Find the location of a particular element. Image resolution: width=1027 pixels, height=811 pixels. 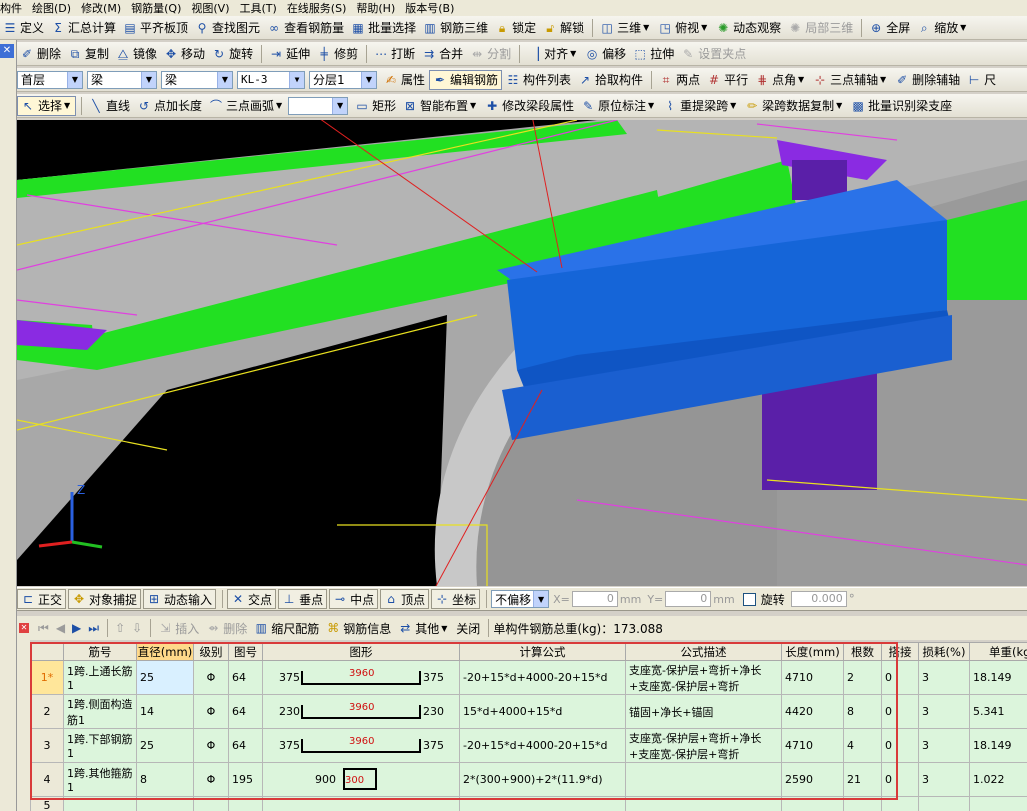

rotate-button: ↻ 旋转 is located at coordinates (232, 54).